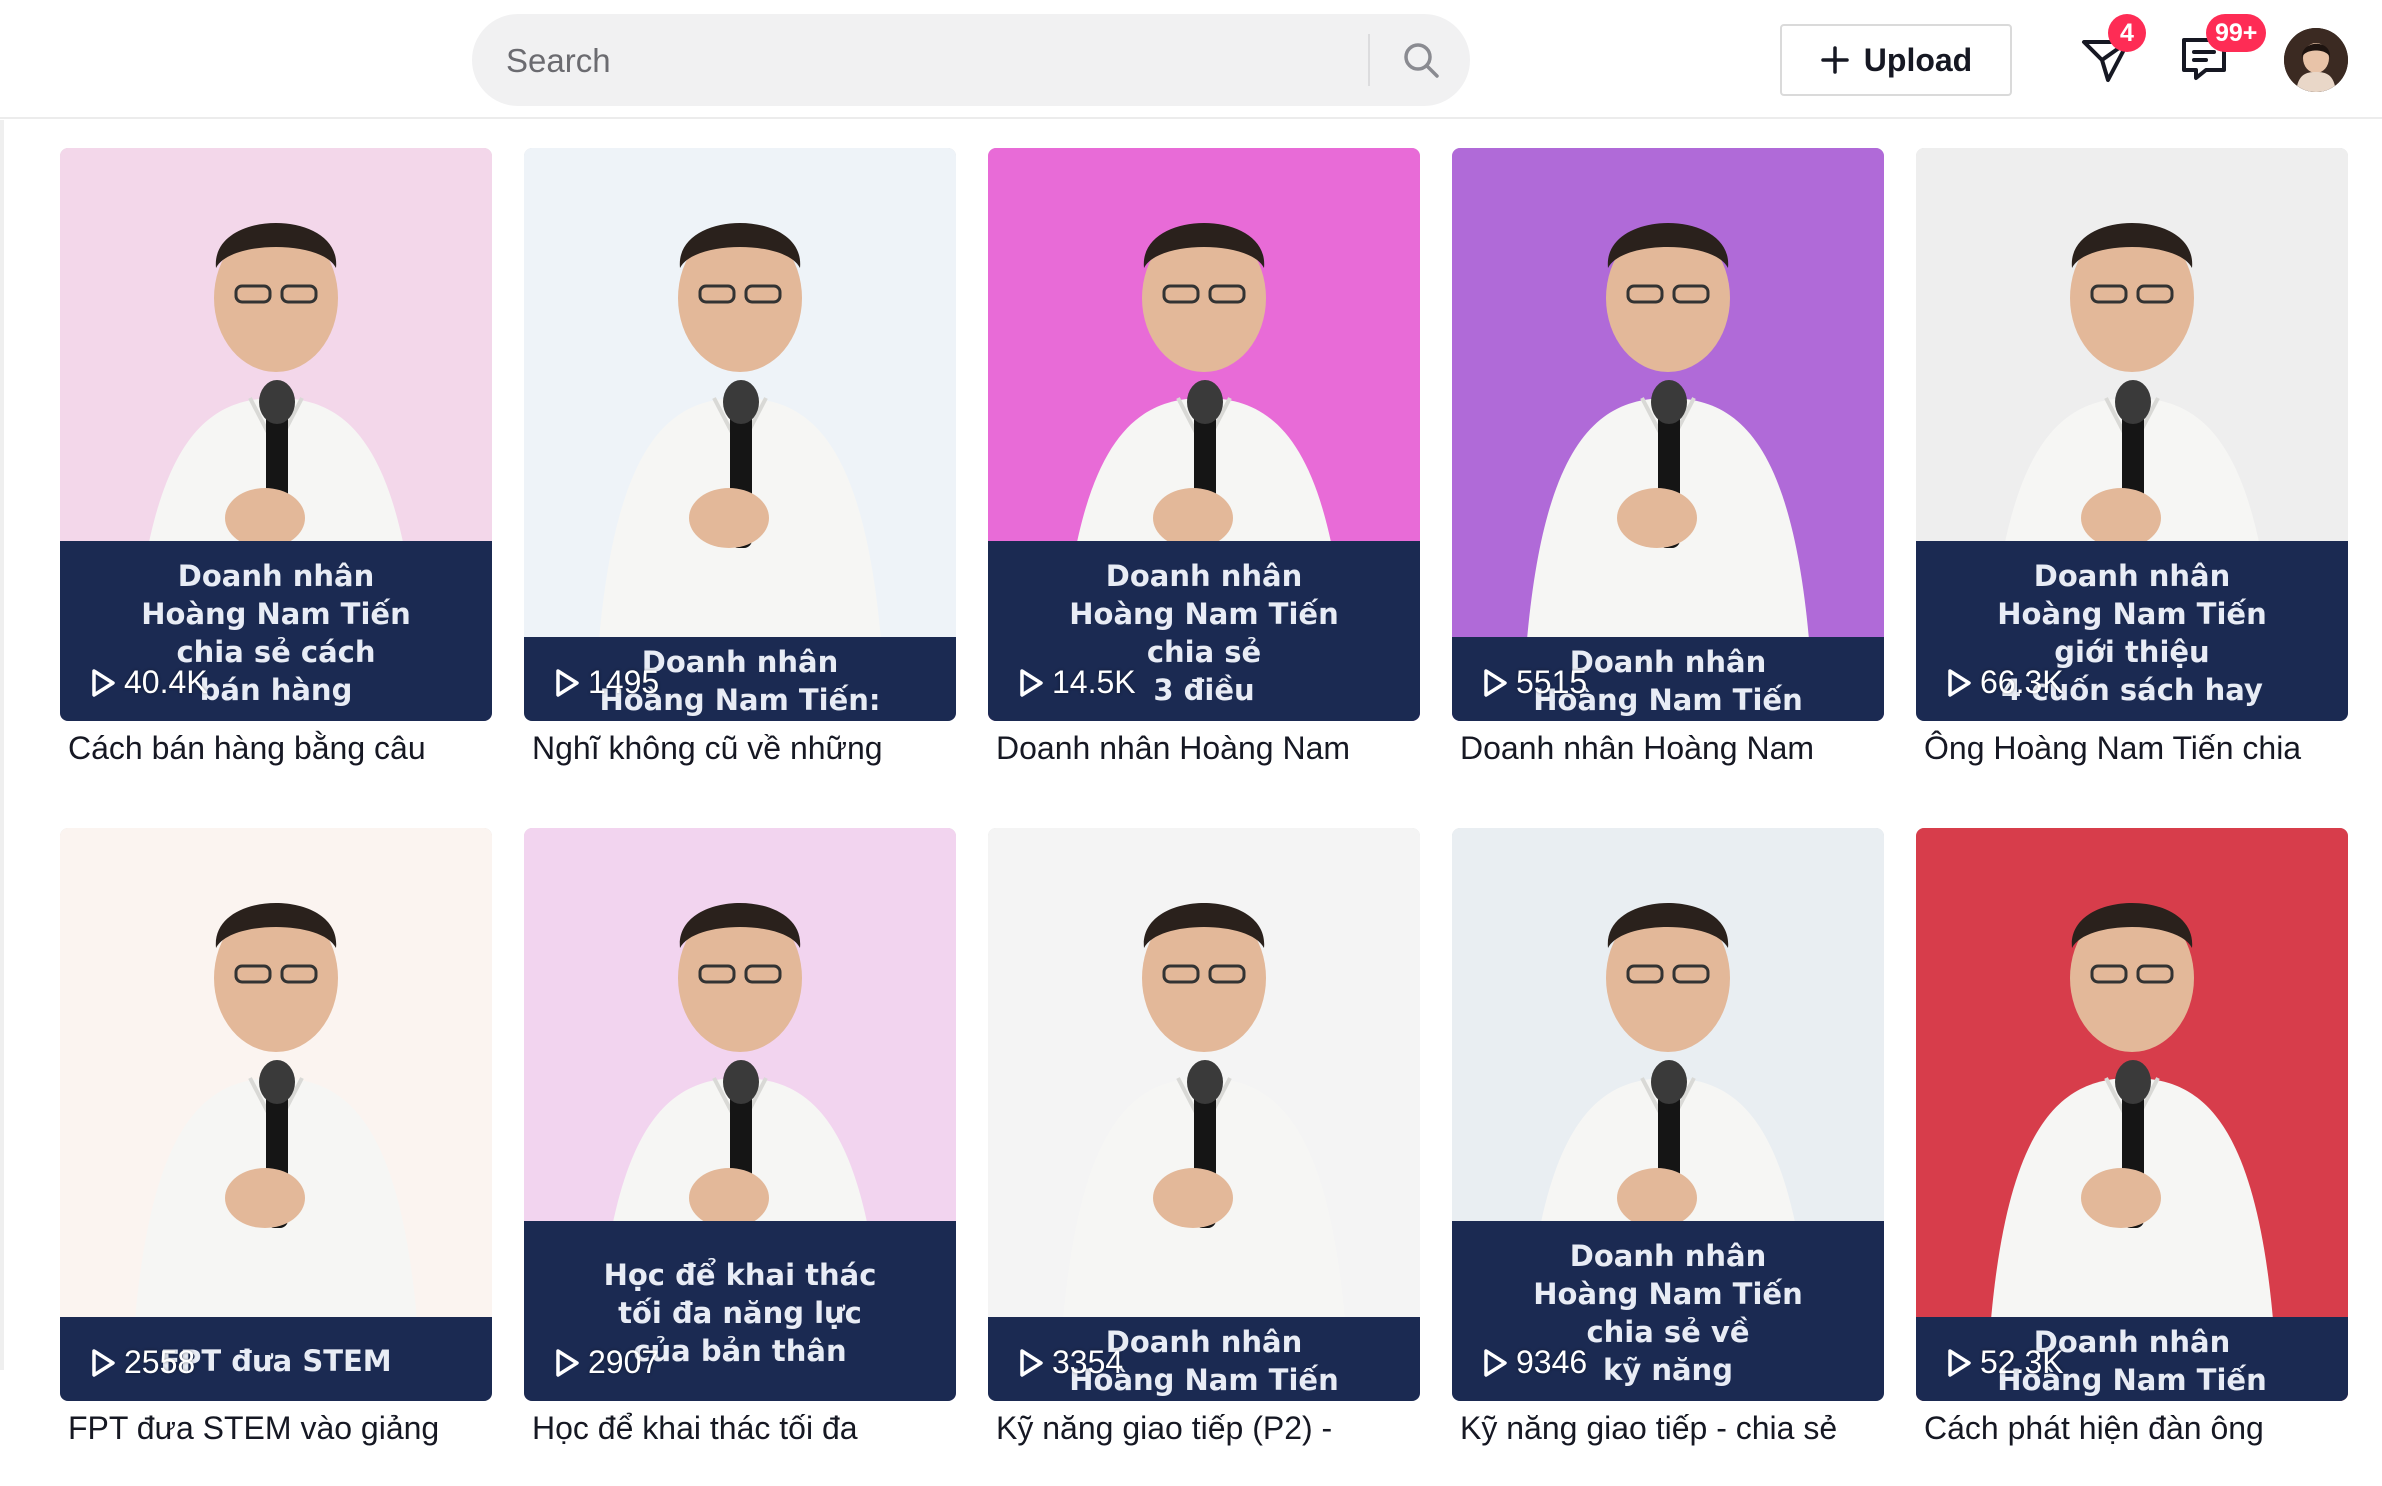  What do you see at coordinates (1208, 1428) in the screenshot?
I see `video-title: Kỹ năng giao tiếp (P2) -` at bounding box center [1208, 1428].